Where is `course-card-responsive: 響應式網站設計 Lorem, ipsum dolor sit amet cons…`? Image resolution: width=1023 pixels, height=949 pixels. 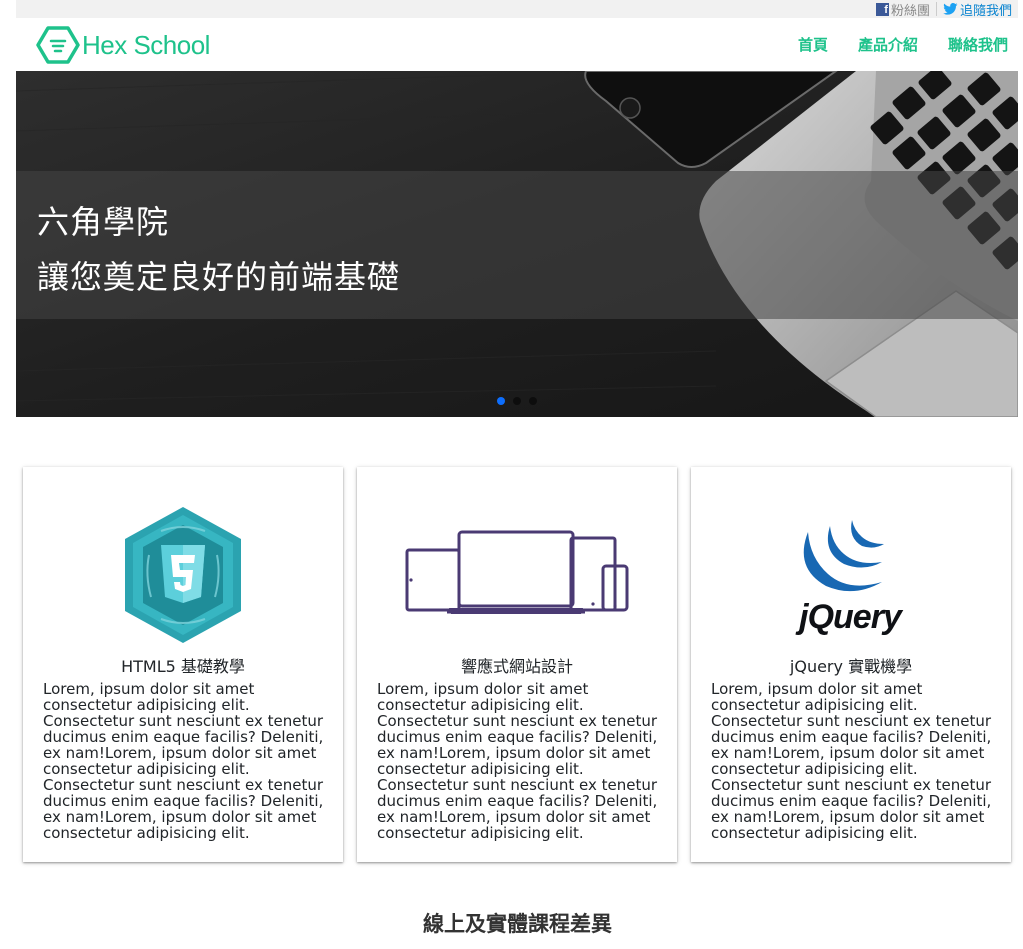 course-card-responsive: 響應式網站設計 Lorem, ipsum dolor sit amet cons… is located at coordinates (517, 664).